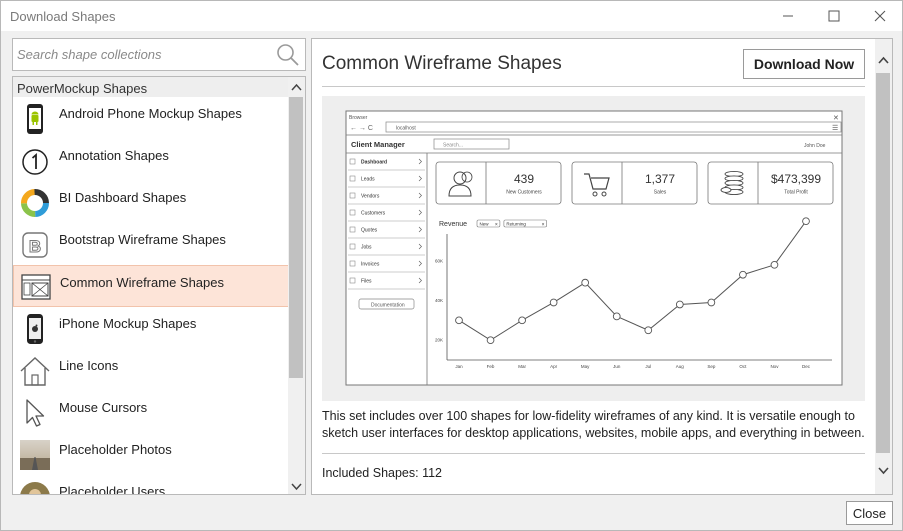 This screenshot has height=531, width=903. I want to click on list-item: Placeholder Photos, so click(151, 454).